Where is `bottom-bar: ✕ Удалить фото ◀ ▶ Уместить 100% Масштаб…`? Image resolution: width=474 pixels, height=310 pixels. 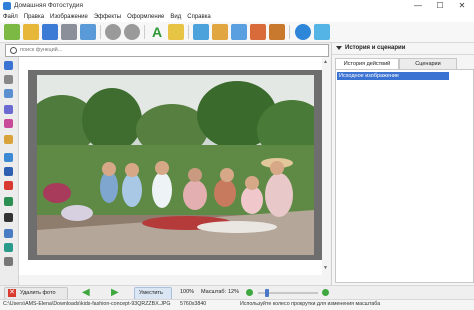 bottom-bar: ✕ Удалить фото ◀ ▶ Уместить 100% Масштаб… is located at coordinates (237, 292).